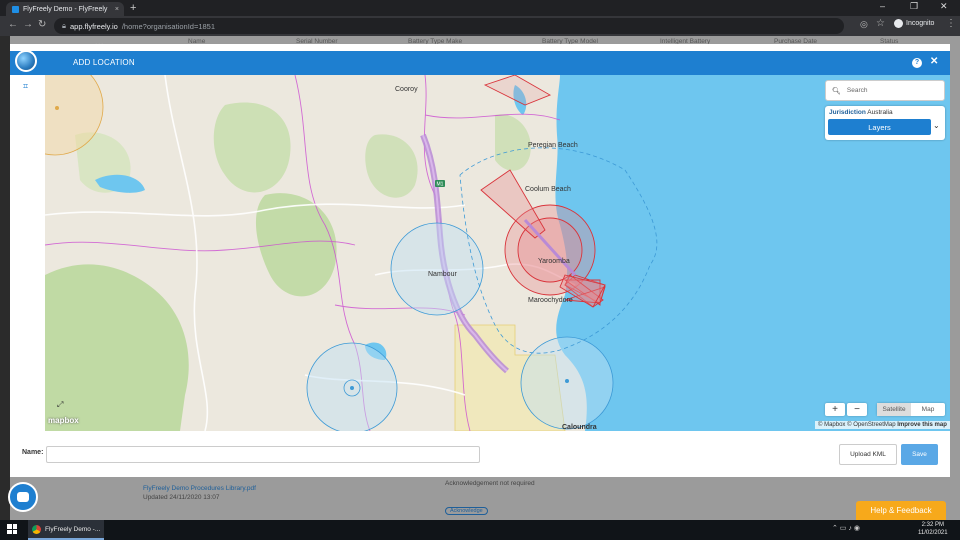  I want to click on maximize-button: ❐, so click(914, 6).